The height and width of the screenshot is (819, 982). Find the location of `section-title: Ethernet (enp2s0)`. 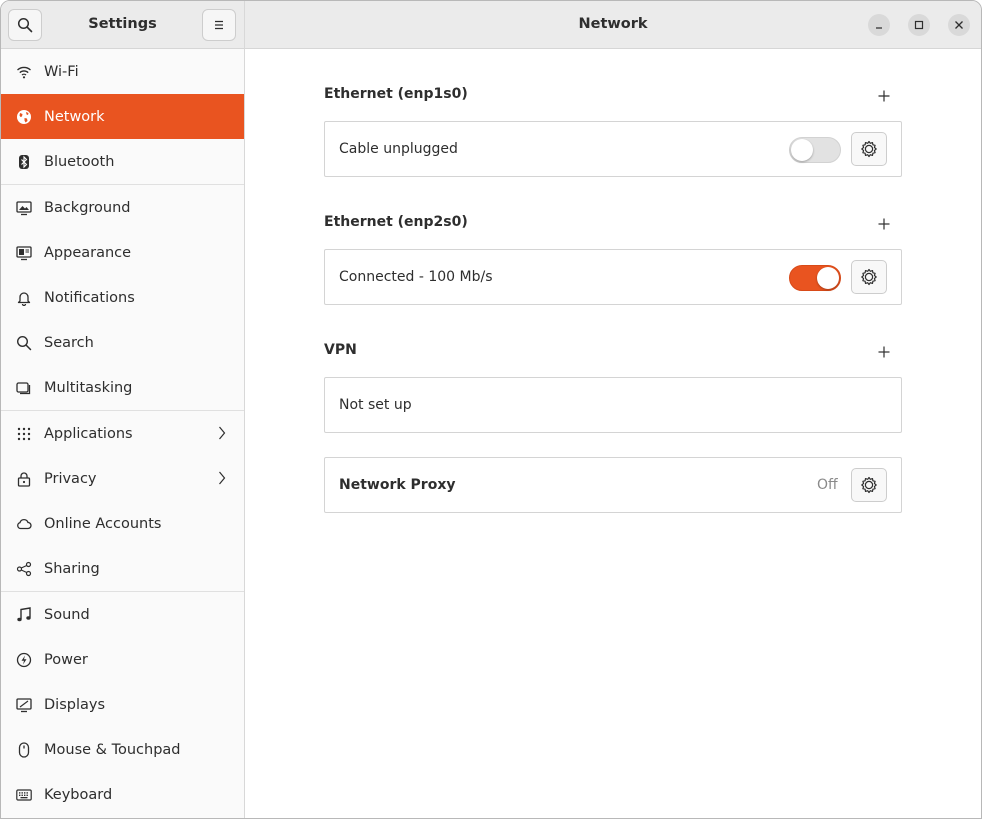

section-title: Ethernet (enp2s0) is located at coordinates (396, 222).